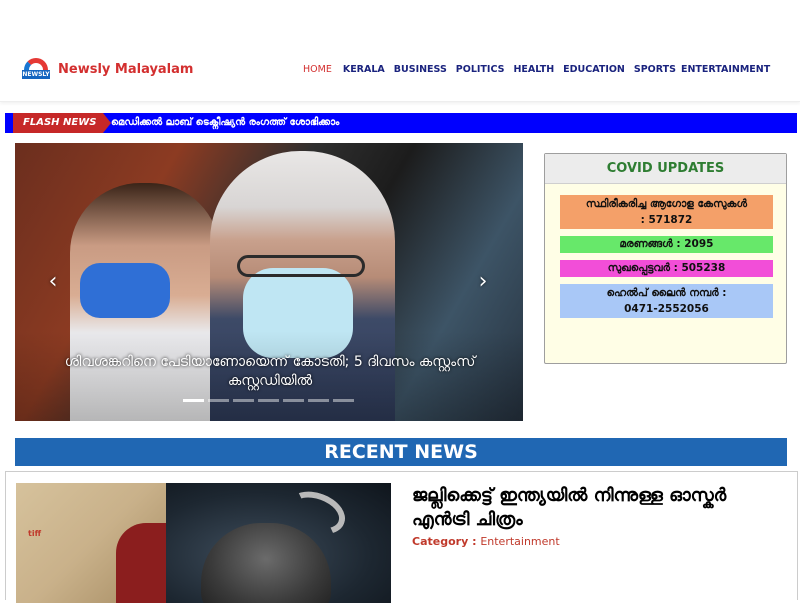 Image resolution: width=800 pixels, height=603 pixels. I want to click on slider-indicators, so click(268, 400).